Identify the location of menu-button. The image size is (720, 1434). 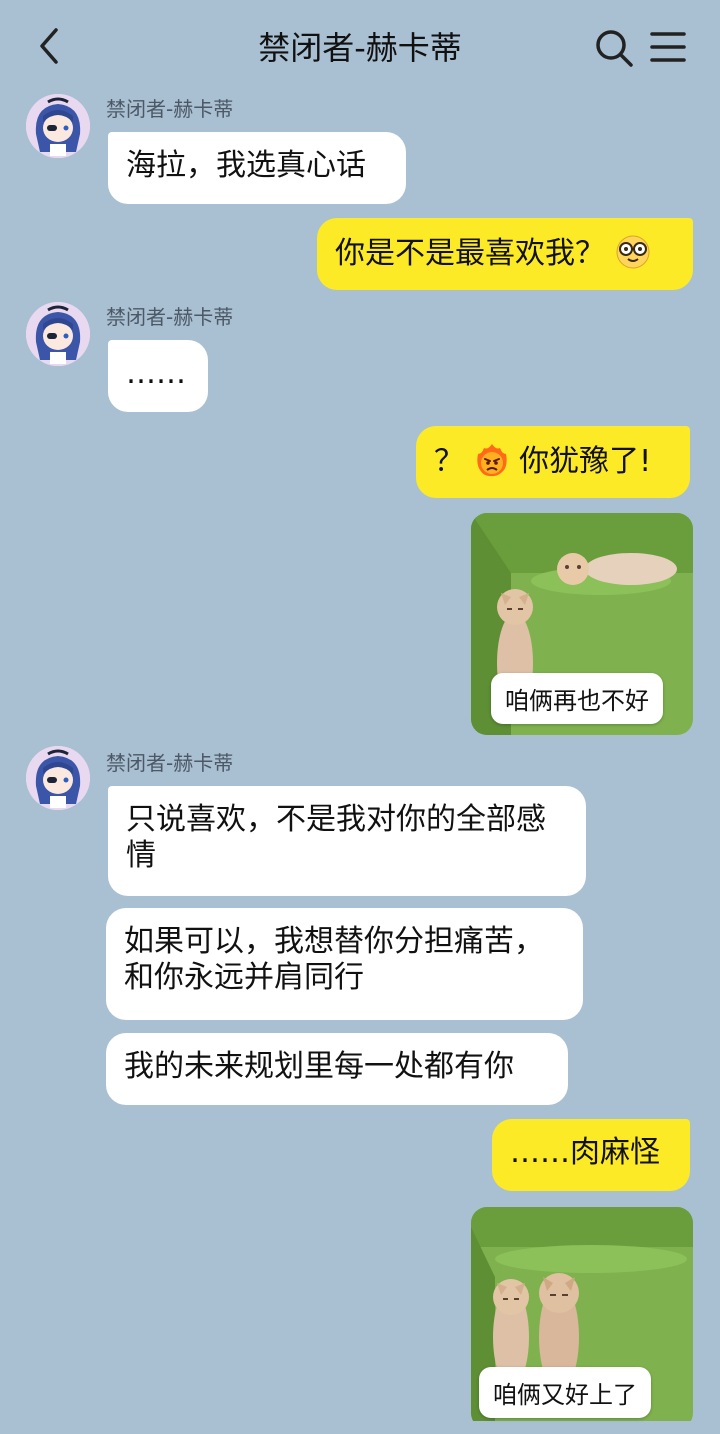
(668, 47).